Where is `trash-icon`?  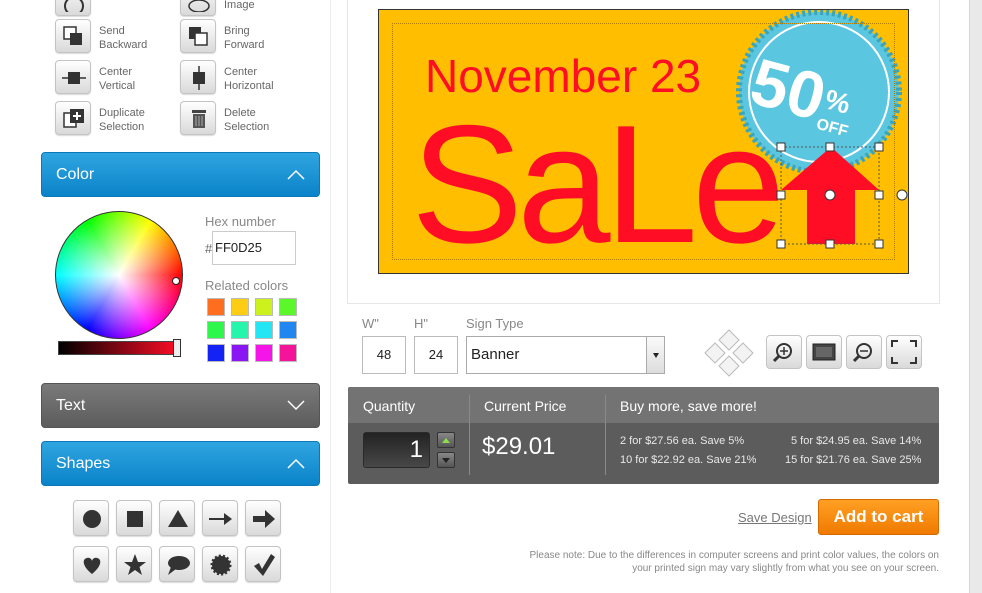 trash-icon is located at coordinates (199, 119).